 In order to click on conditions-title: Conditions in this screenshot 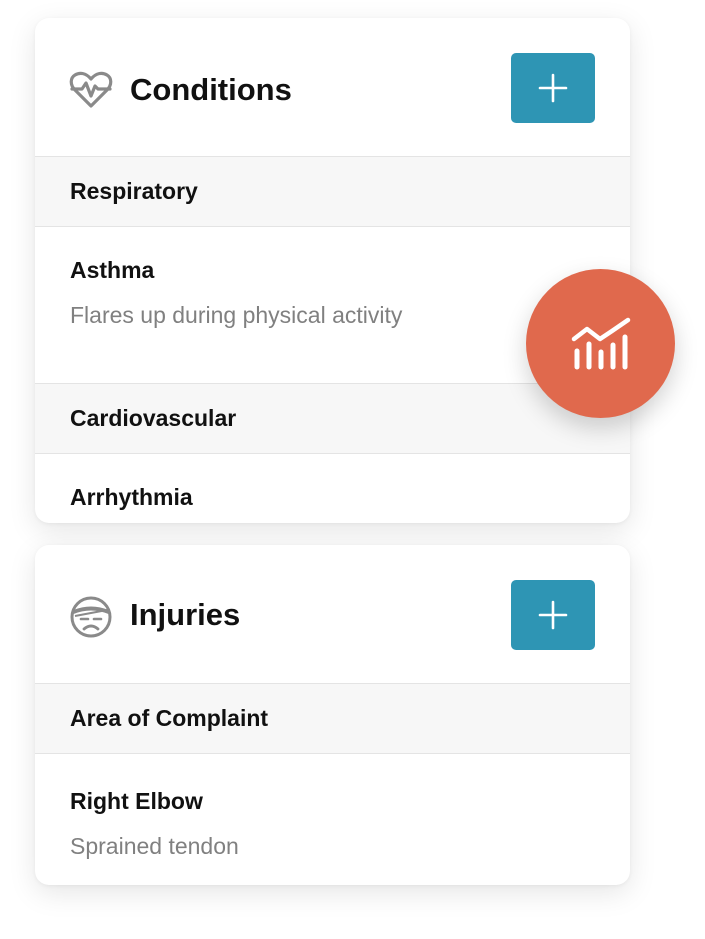, I will do `click(211, 89)`.